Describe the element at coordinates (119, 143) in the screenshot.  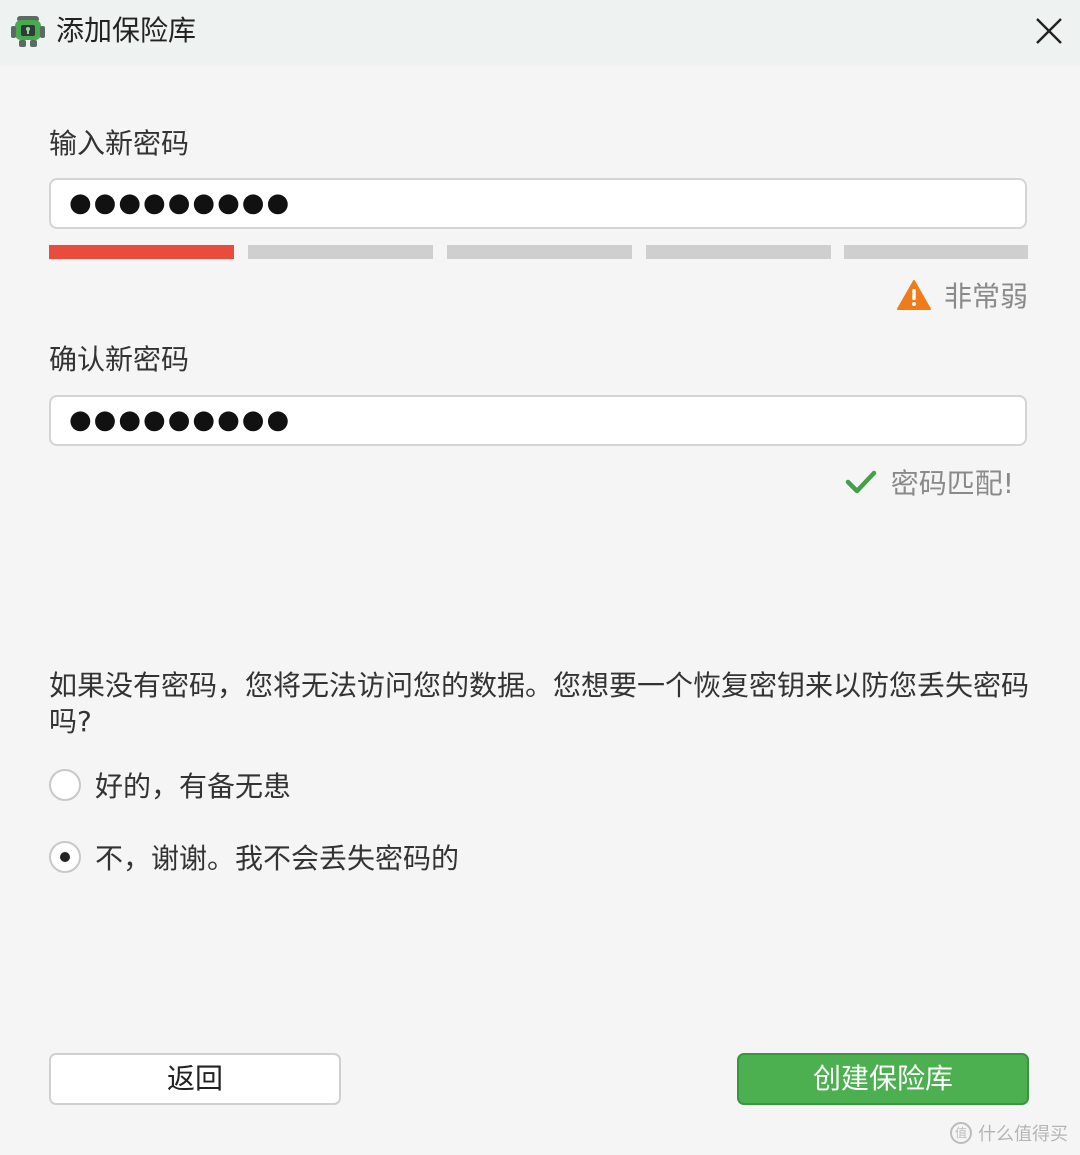
I see `new-password-label: 输入新密码` at that location.